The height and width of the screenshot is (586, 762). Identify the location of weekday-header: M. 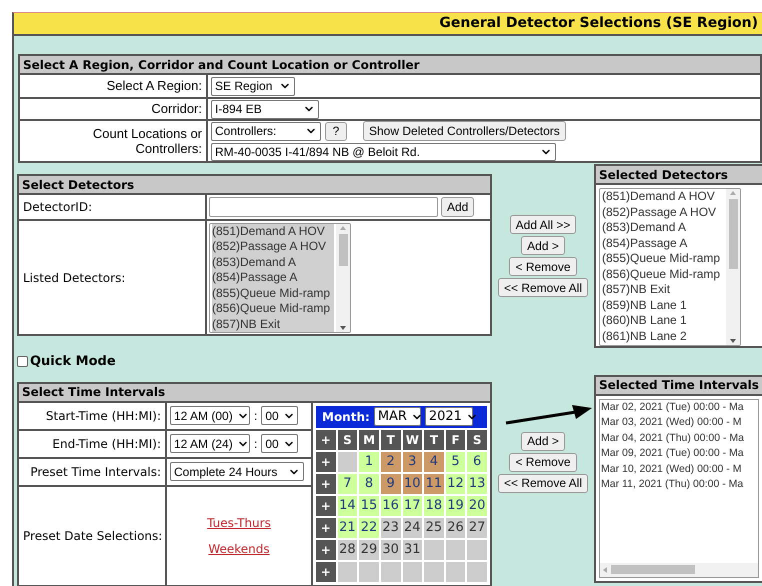
(369, 440).